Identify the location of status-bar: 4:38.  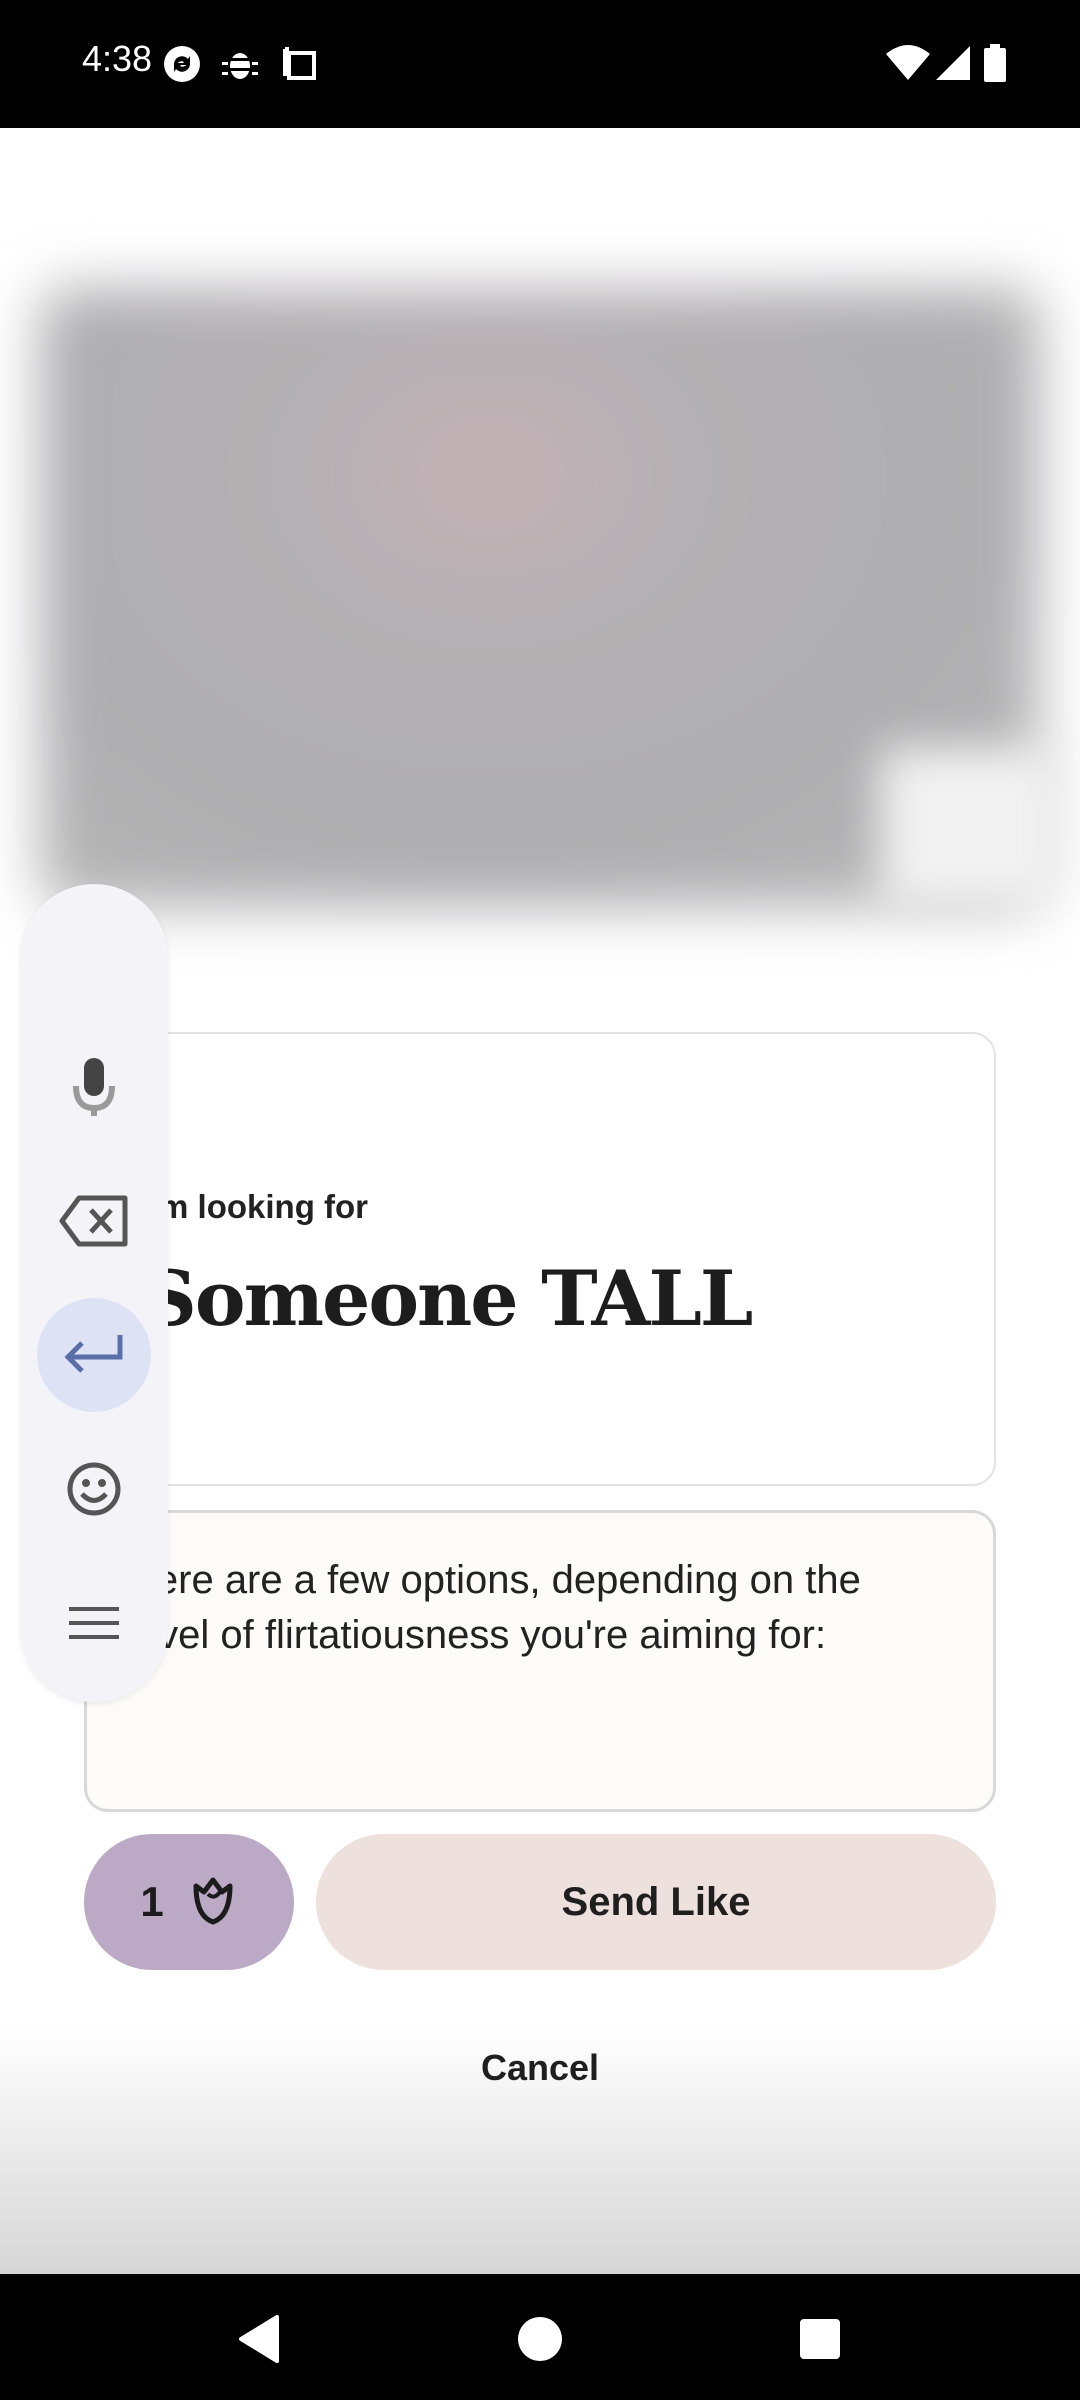
(540, 64).